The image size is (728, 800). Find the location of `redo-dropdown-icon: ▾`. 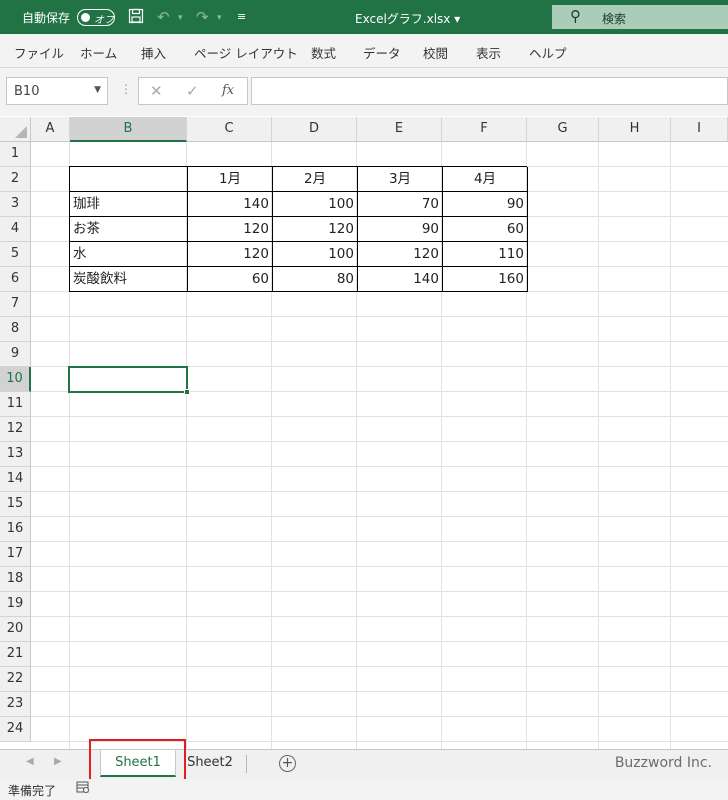

redo-dropdown-icon: ▾ is located at coordinates (219, 18).